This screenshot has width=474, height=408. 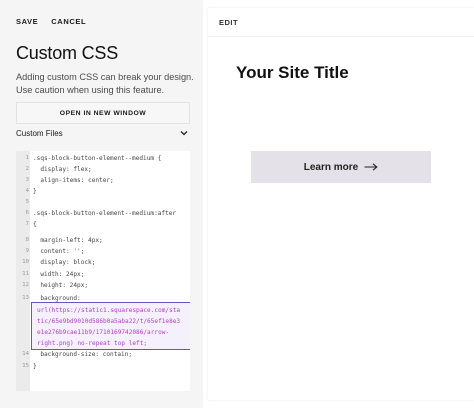 I want to click on line-number: 15, so click(x=25, y=366).